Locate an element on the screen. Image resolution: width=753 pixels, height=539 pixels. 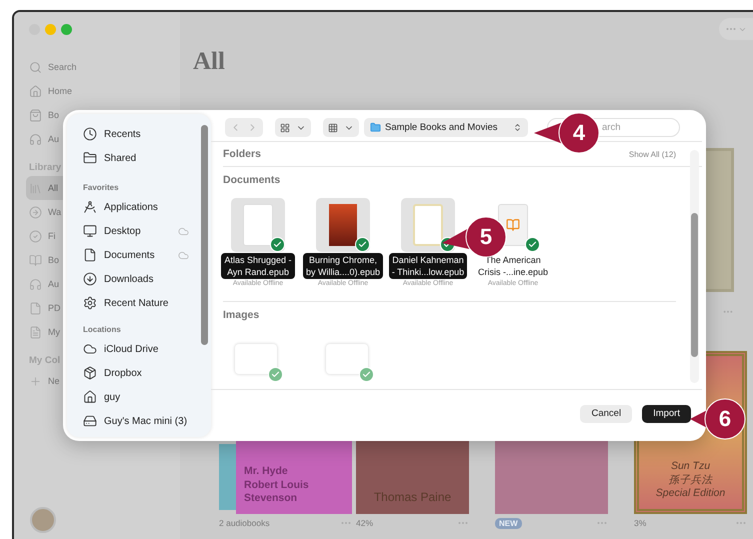
file-name: Daniel Kahneman - Thinki...low.epub is located at coordinates (428, 266).